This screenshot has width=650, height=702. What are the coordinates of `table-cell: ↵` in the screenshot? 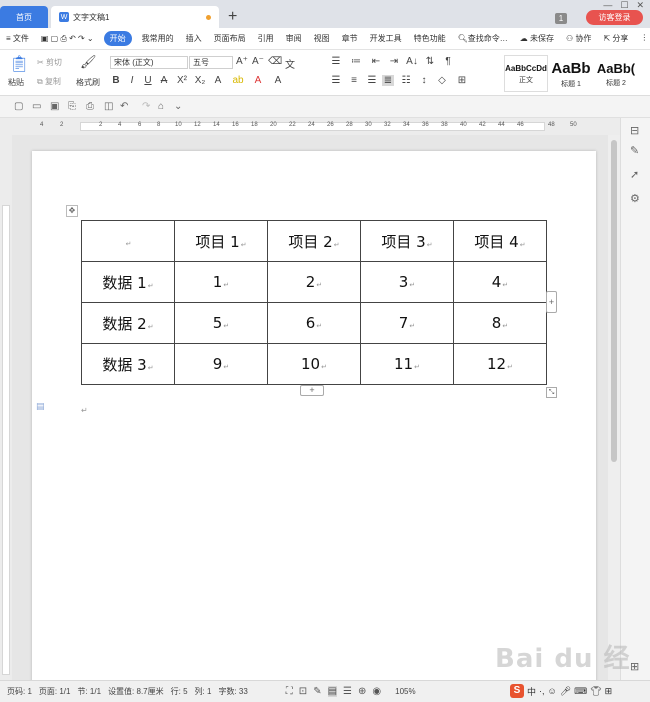 It's located at (128, 241).